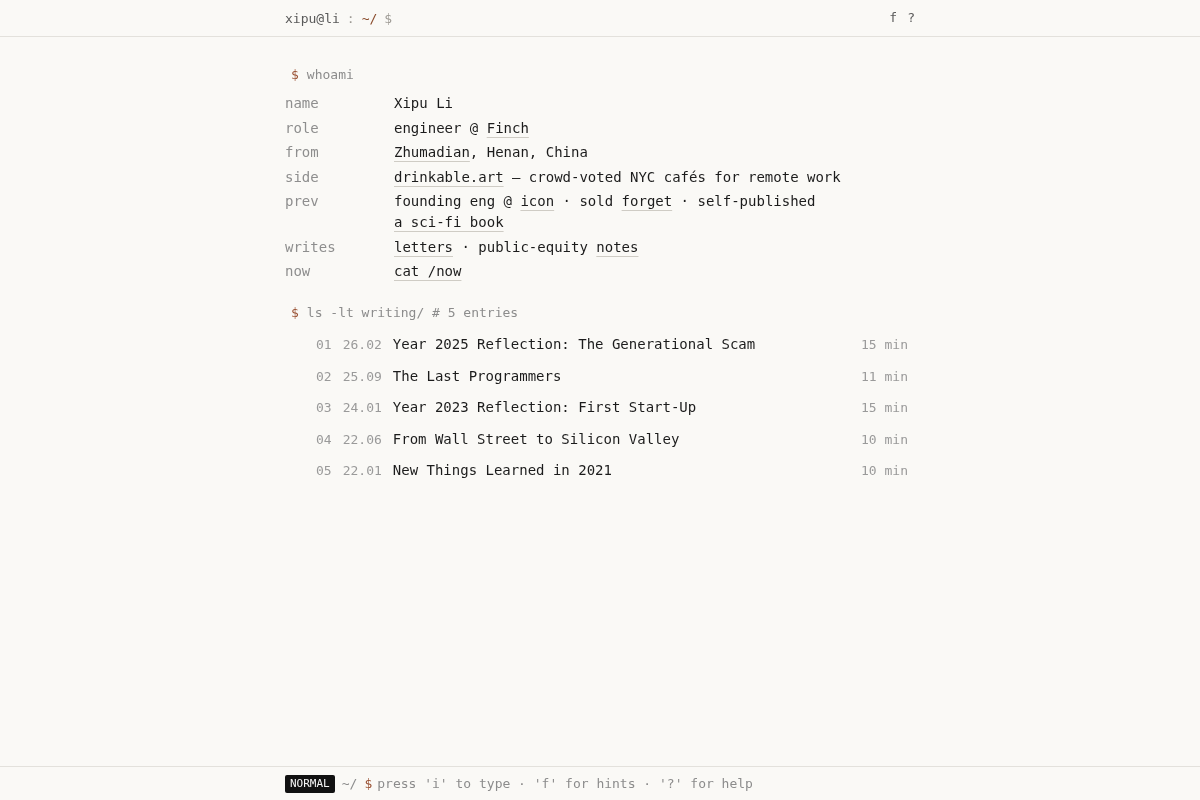 This screenshot has height=800, width=1200. I want to click on link: icon, so click(537, 201).